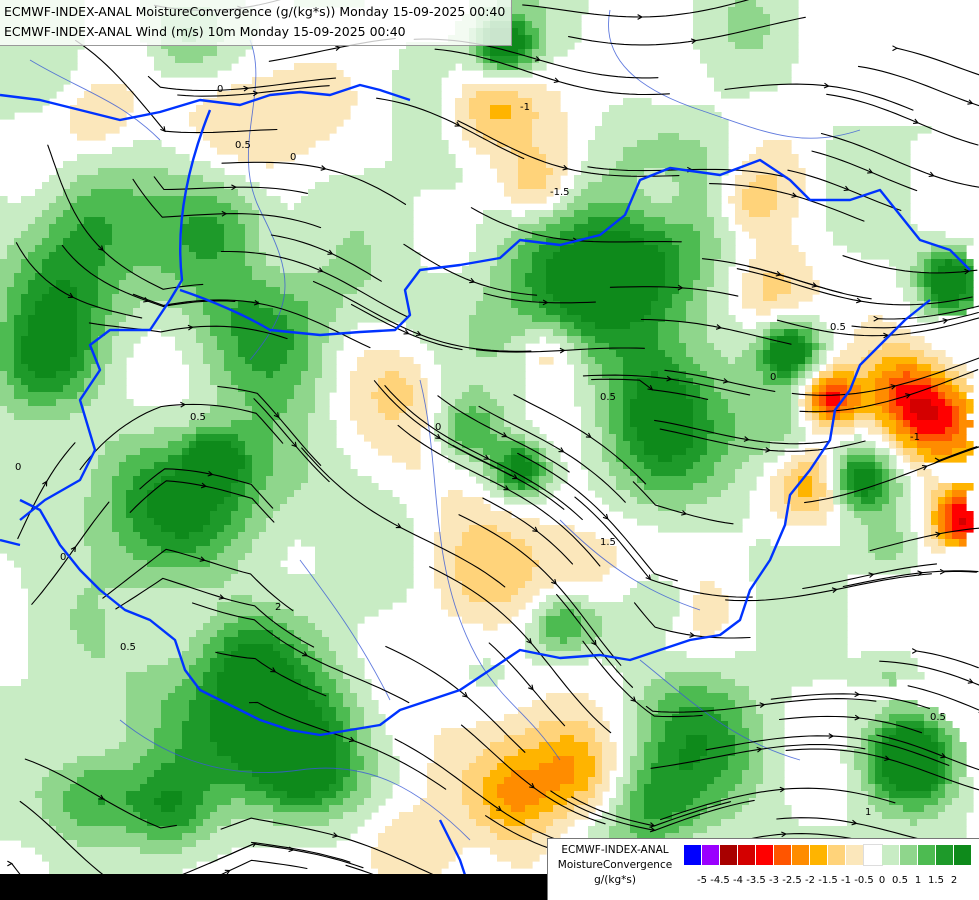  I want to click on legend-model-name: ECMWF-INDEX-ANAL, so click(615, 850).